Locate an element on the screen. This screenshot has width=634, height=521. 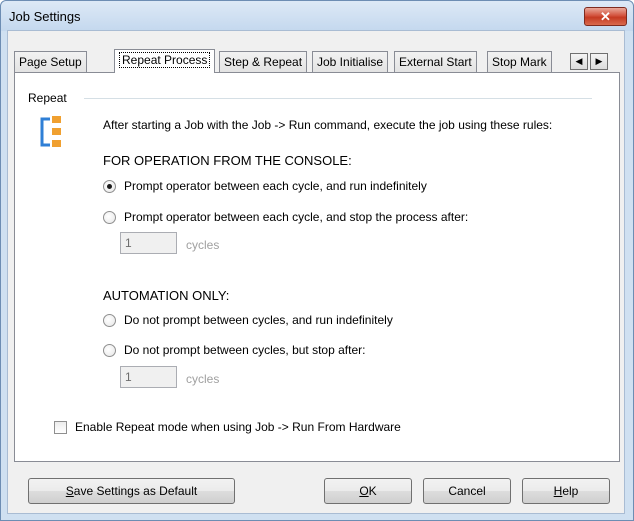
console-cycles-input is located at coordinates (148, 243).